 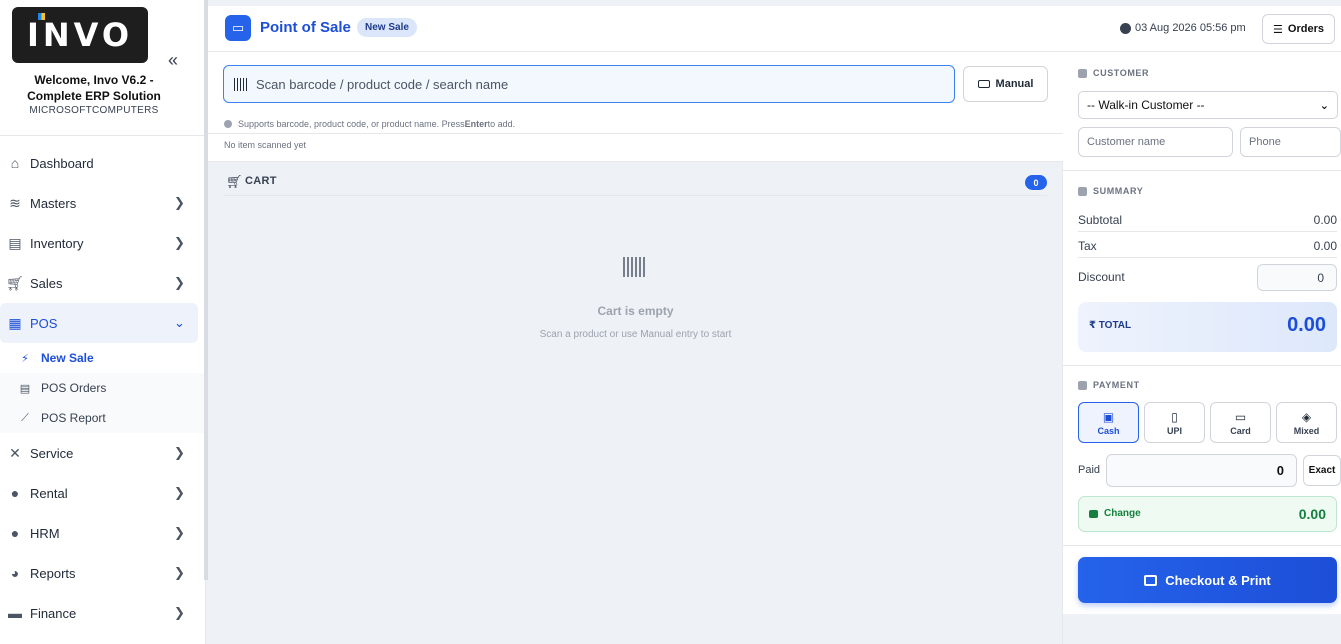 What do you see at coordinates (1082, 73) in the screenshot?
I see `user-icon` at bounding box center [1082, 73].